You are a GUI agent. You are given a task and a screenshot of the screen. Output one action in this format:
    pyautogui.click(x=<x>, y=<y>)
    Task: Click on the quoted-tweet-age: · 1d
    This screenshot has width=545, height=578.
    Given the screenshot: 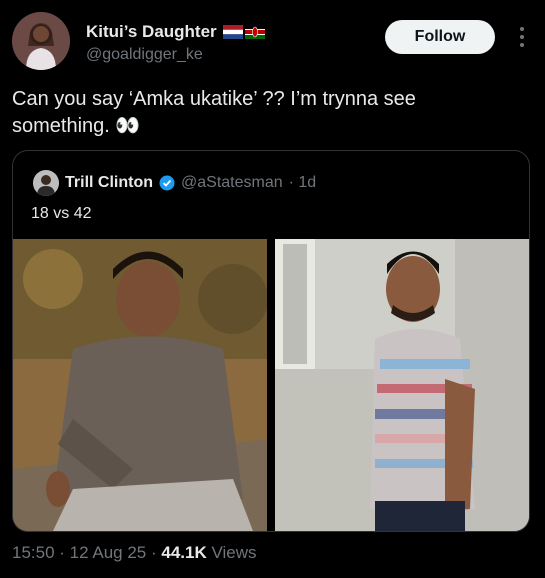 What is the action you would take?
    pyautogui.click(x=303, y=183)
    